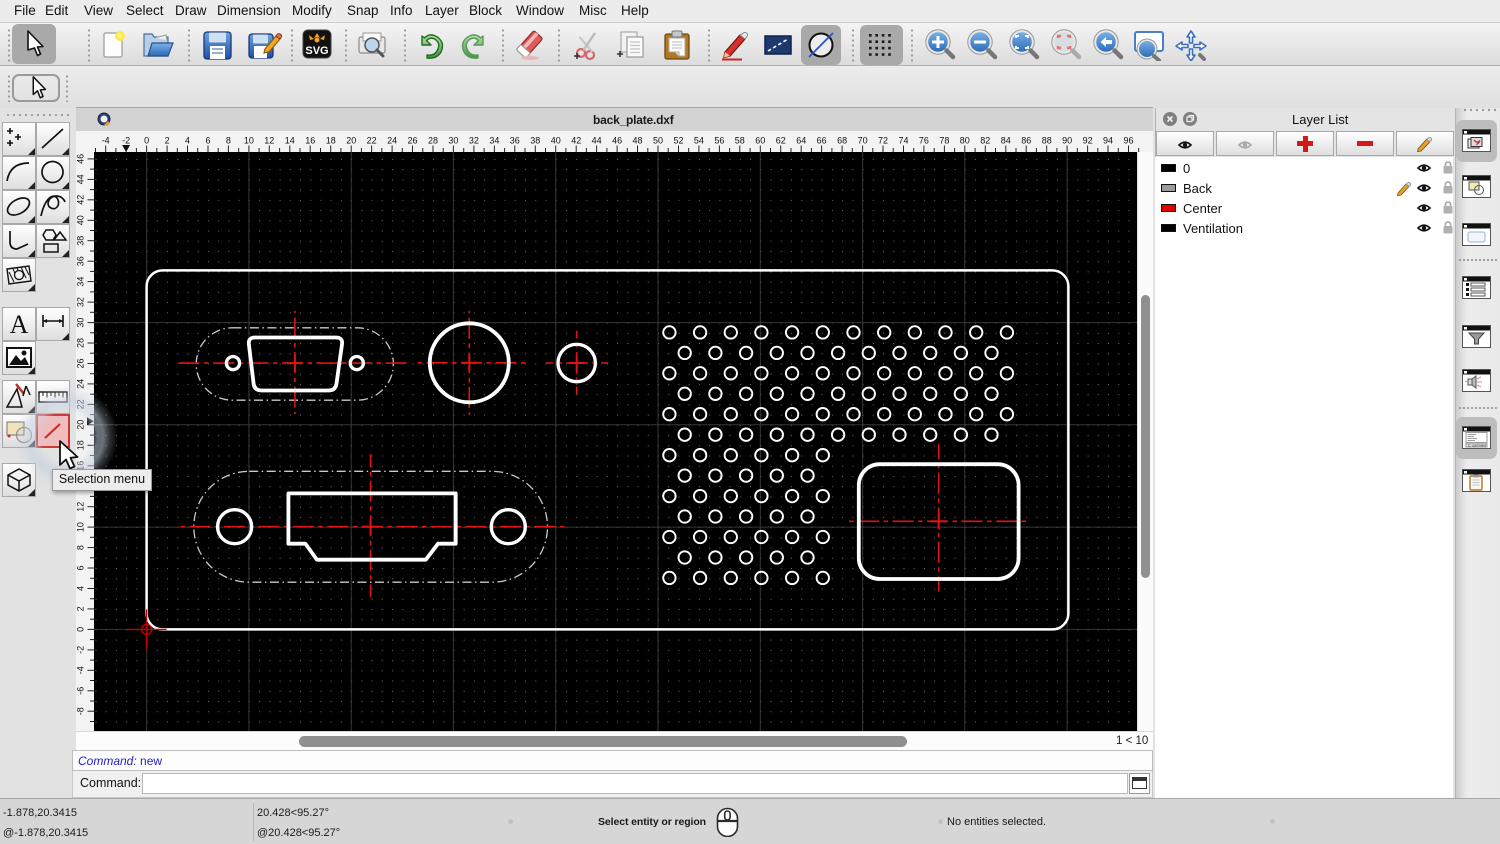  What do you see at coordinates (81, 691) in the screenshot?
I see `svg-text: -6` at bounding box center [81, 691].